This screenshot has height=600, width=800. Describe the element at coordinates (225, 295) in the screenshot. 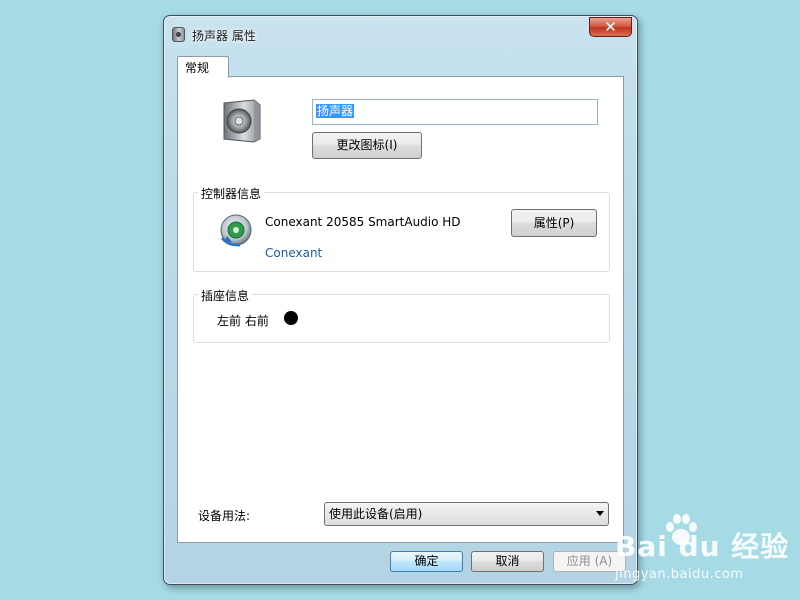

I see `jack-info-label: 插座信息` at that location.